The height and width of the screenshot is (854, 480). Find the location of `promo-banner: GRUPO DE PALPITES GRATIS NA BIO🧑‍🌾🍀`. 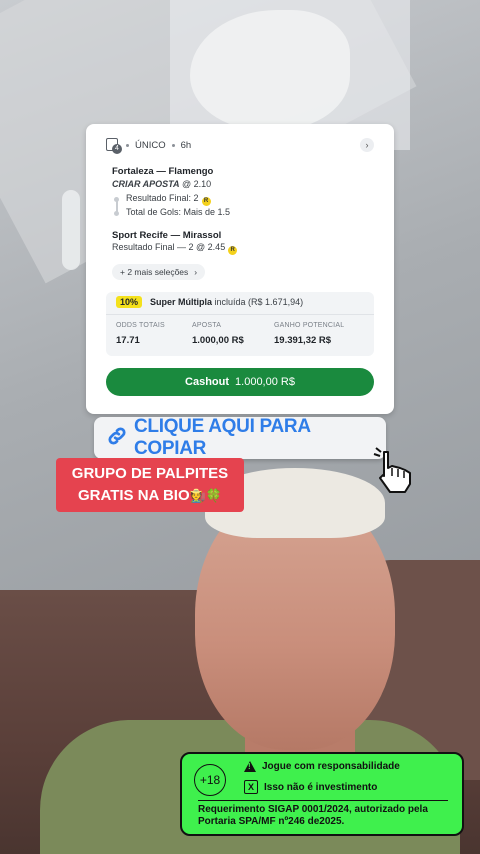

promo-banner: GRUPO DE PALPITES GRATIS NA BIO🧑‍🌾🍀 is located at coordinates (150, 485).